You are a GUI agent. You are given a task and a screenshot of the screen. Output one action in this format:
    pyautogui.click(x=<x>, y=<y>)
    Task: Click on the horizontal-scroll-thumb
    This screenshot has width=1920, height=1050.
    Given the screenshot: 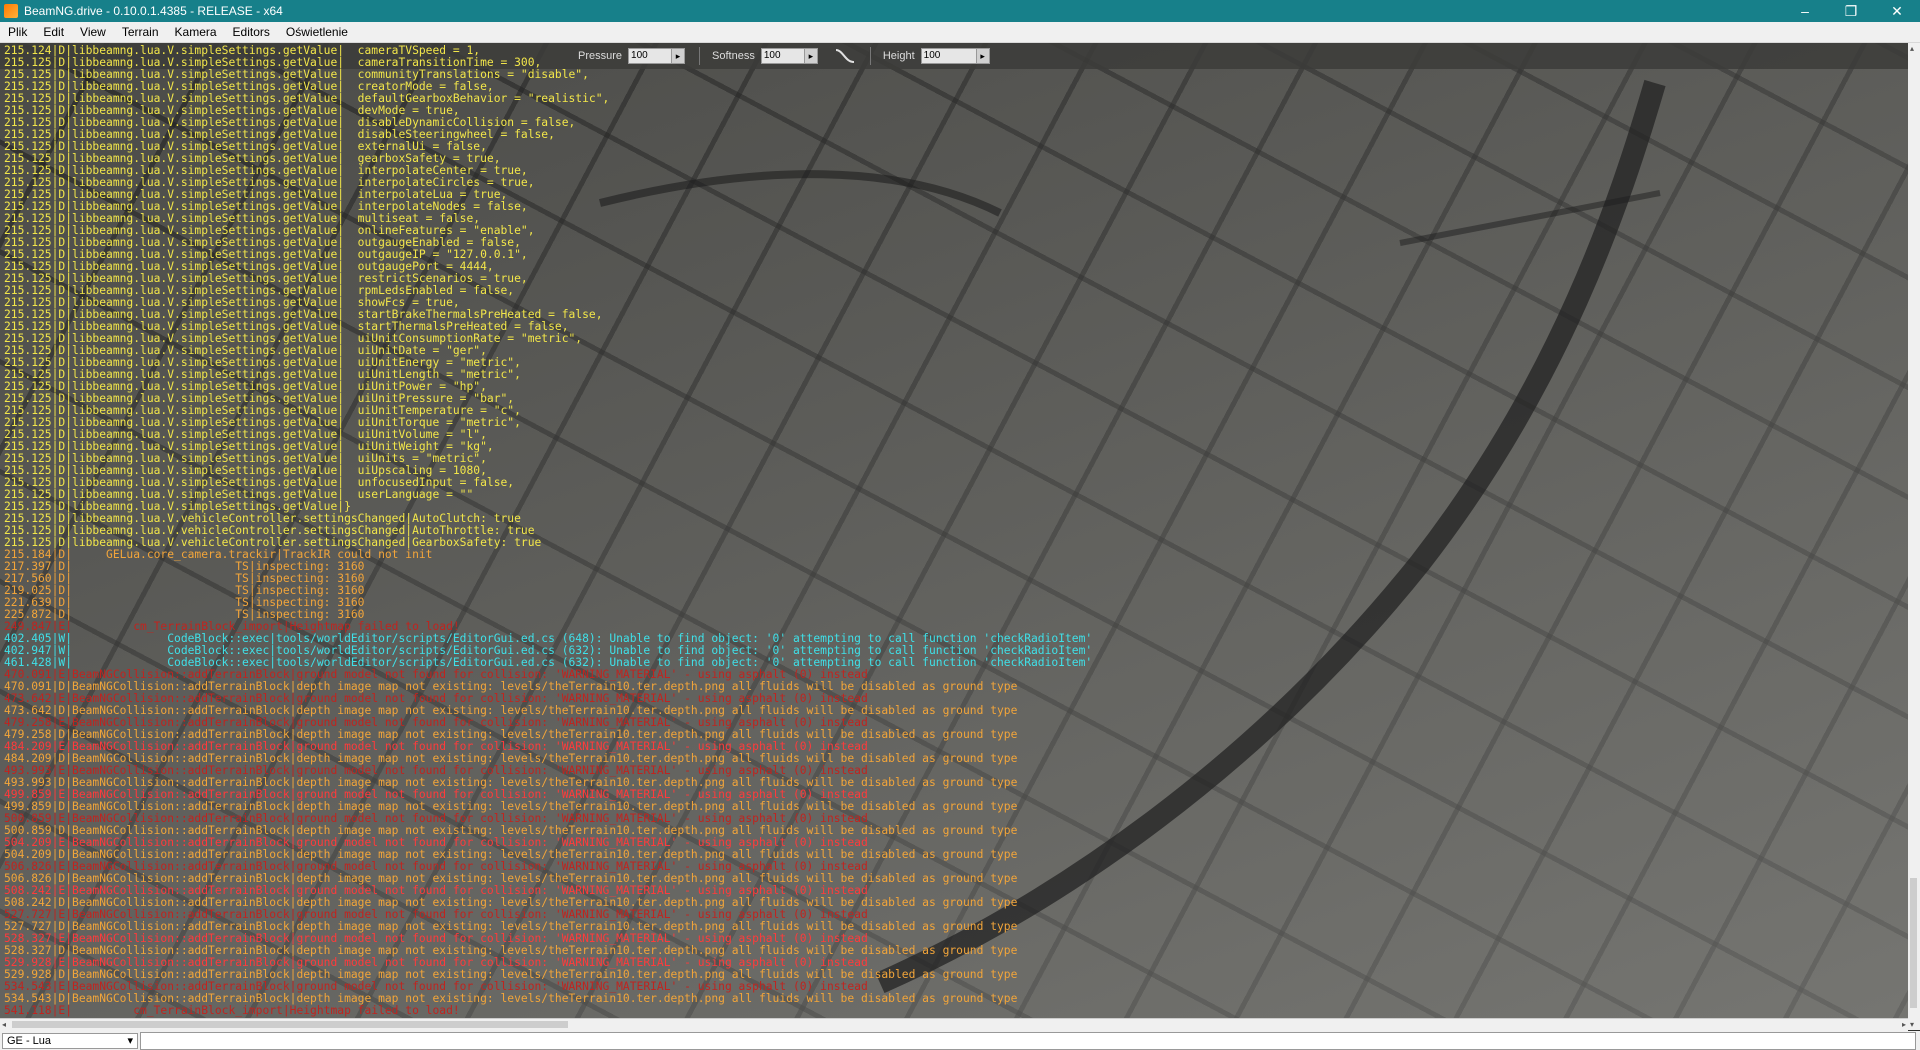 What is the action you would take?
    pyautogui.click(x=290, y=1024)
    